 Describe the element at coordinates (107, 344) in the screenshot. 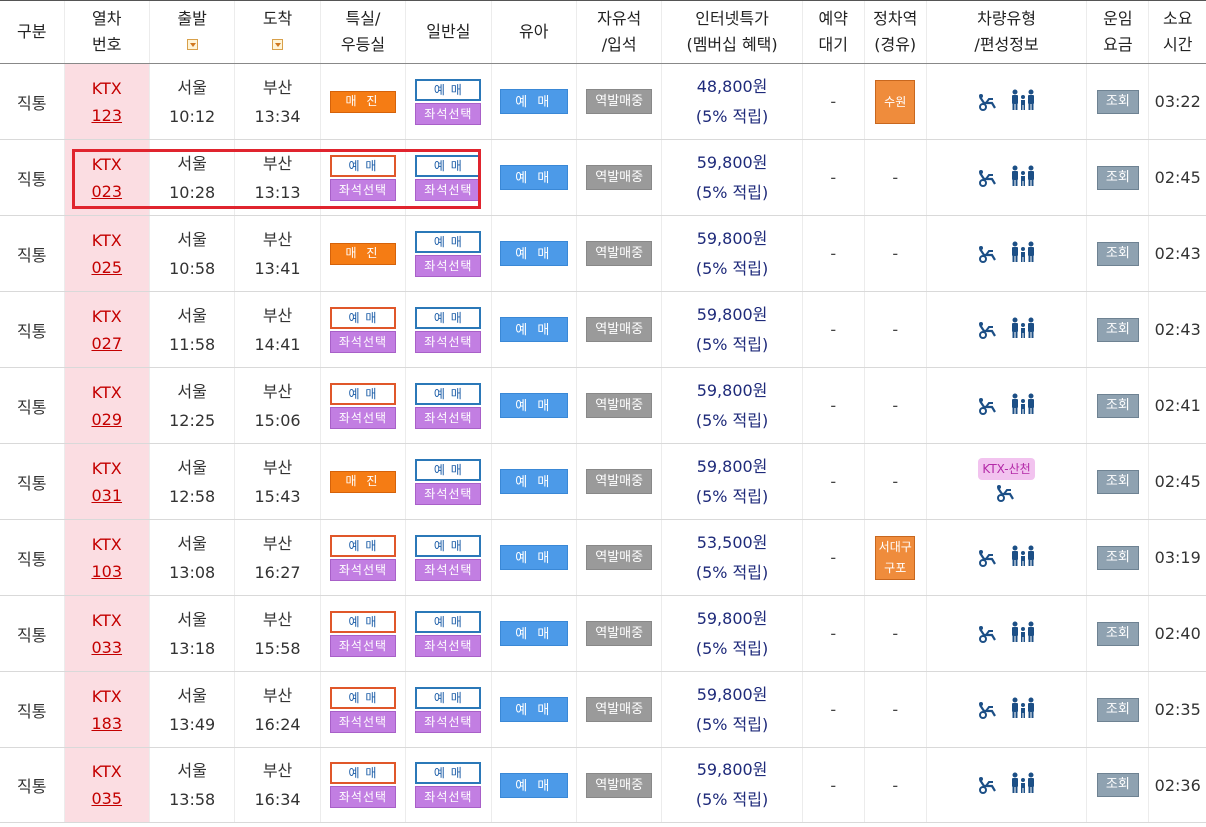

I see `train-number-link: 027` at that location.